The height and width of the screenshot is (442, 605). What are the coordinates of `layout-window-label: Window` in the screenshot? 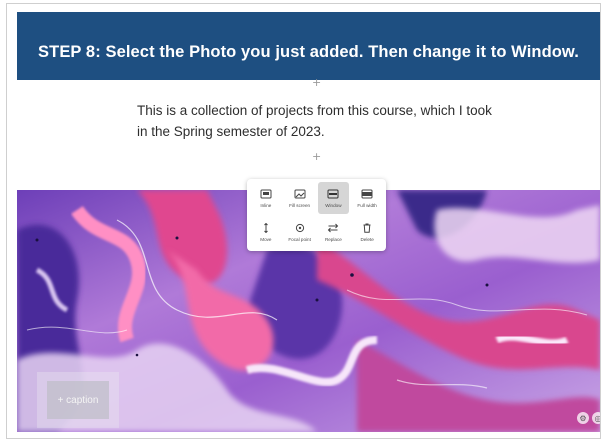 It's located at (333, 205).